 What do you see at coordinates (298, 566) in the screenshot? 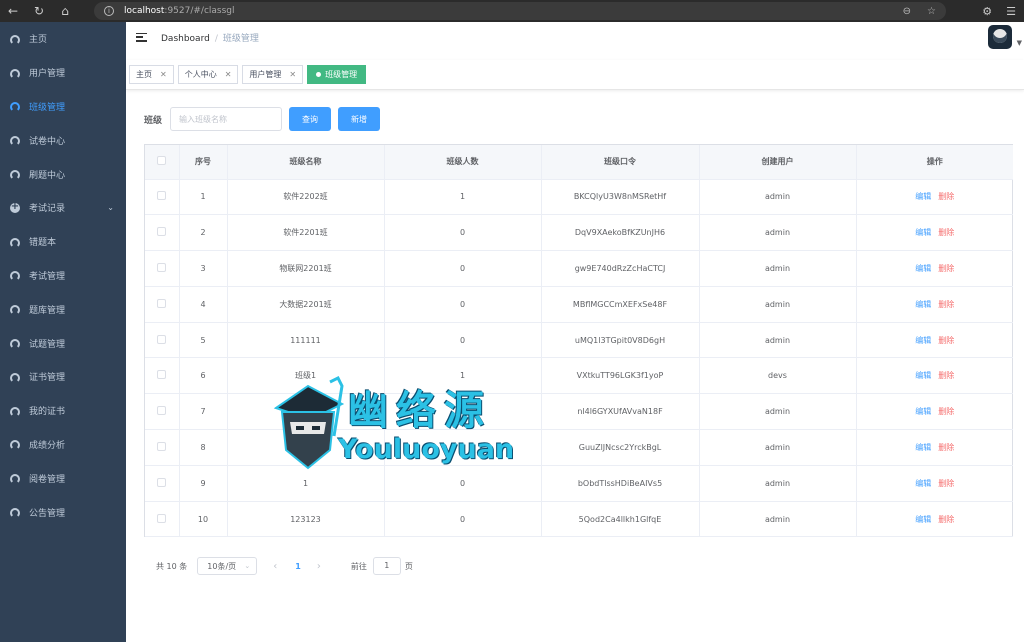
I see `page-number: 1` at bounding box center [298, 566].